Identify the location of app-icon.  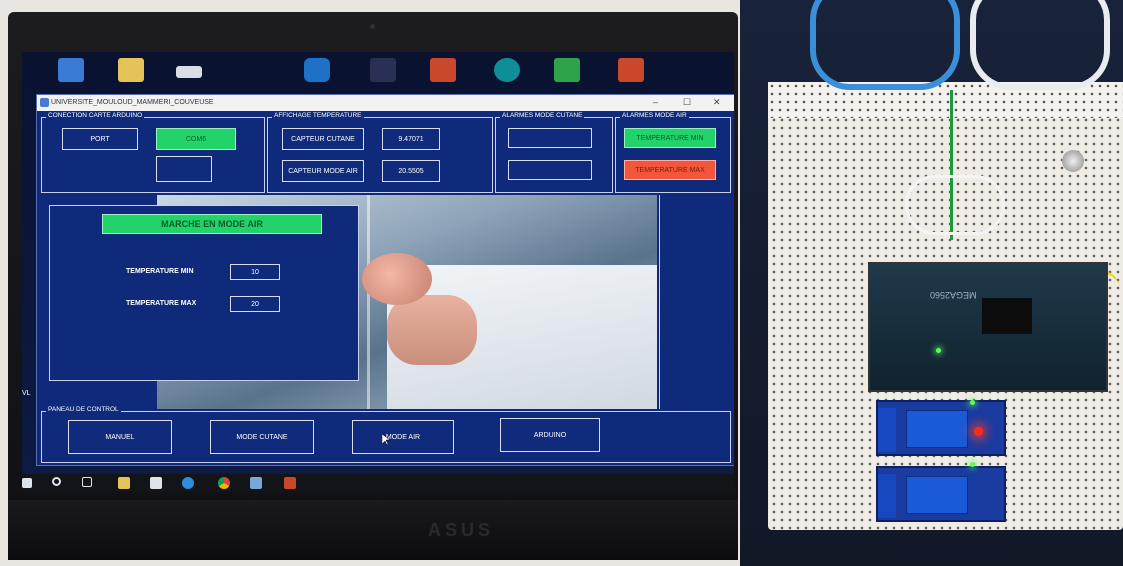
(189, 72).